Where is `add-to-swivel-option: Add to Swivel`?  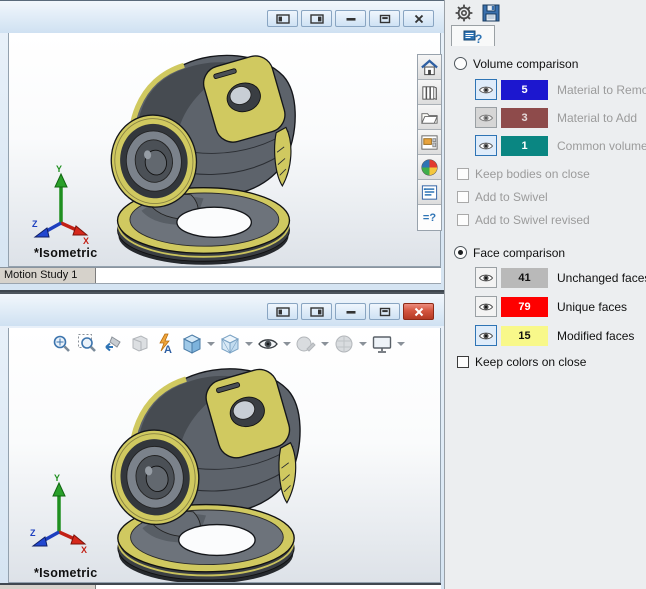
add-to-swivel-option: Add to Swivel is located at coordinates (502, 197).